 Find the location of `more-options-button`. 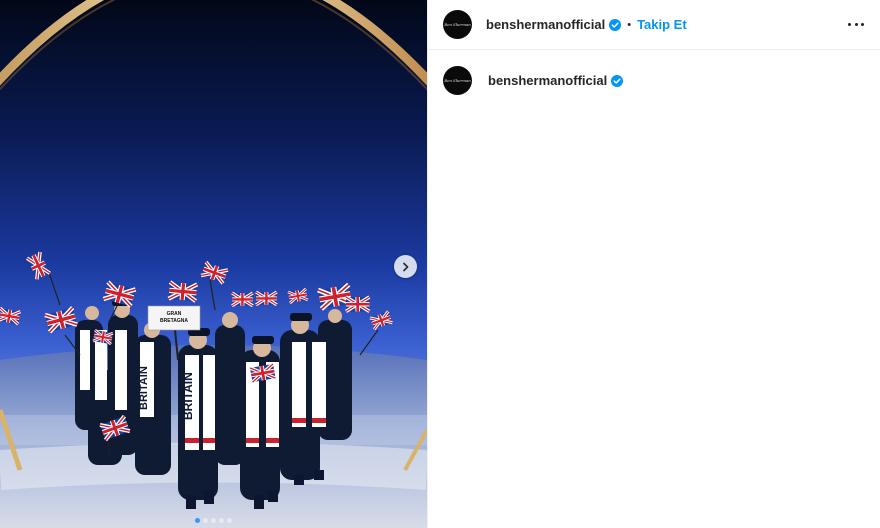

more-options-button is located at coordinates (856, 24).